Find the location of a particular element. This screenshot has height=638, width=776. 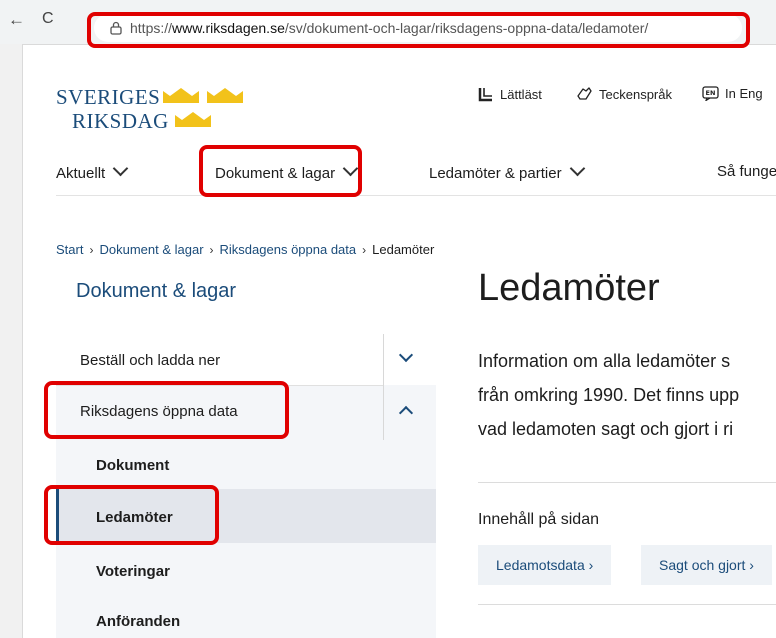

nav-divider is located at coordinates (416, 195).